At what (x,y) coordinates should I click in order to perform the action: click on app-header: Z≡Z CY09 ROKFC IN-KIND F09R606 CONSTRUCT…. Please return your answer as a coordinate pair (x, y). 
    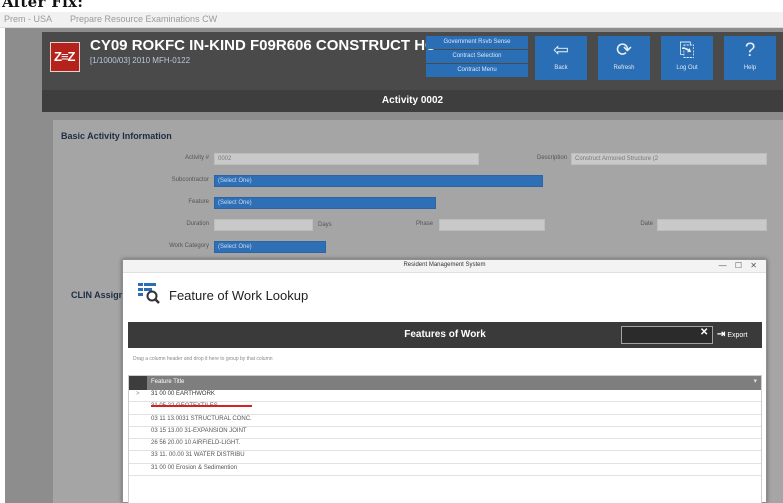
    Looking at the image, I should click on (412, 61).